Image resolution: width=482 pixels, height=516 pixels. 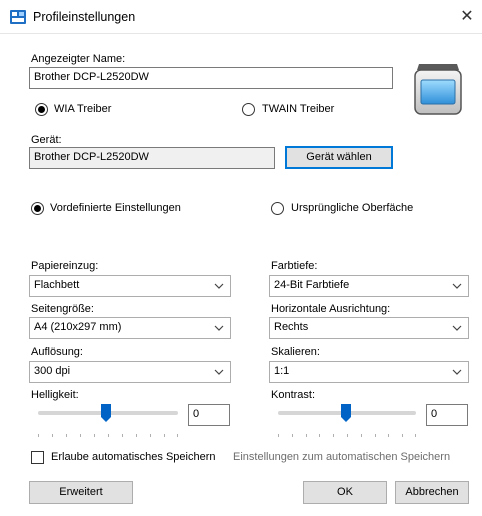 What do you see at coordinates (277, 208) in the screenshot?
I see `original-interface-radio` at bounding box center [277, 208].